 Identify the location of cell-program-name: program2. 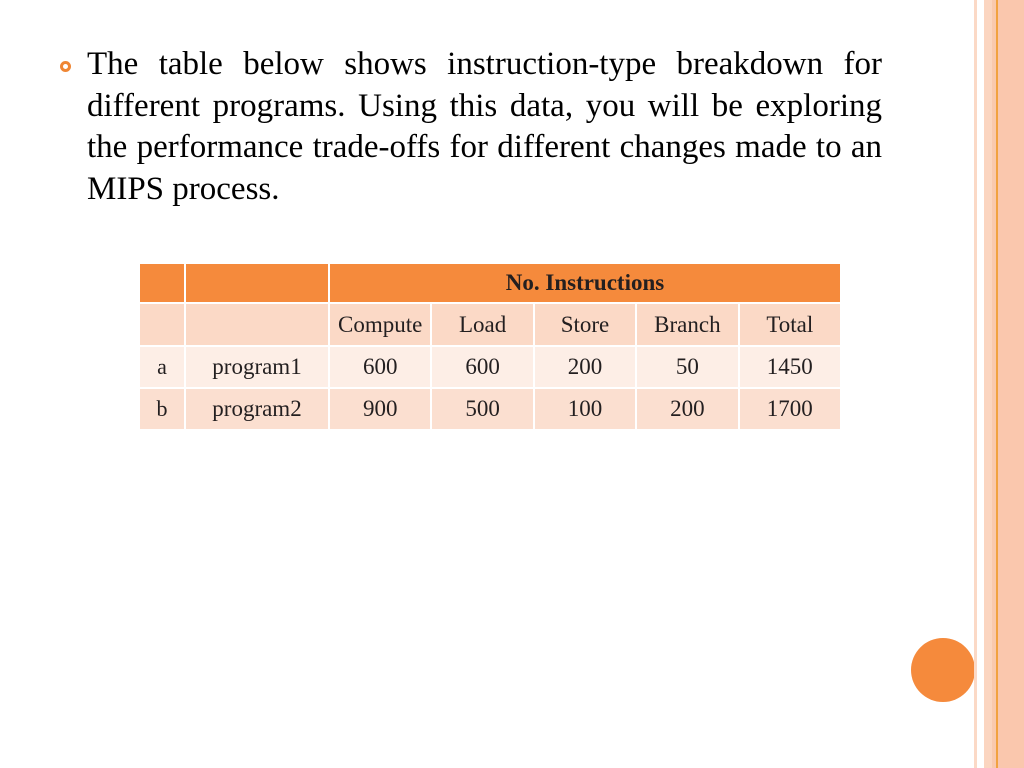
(257, 409).